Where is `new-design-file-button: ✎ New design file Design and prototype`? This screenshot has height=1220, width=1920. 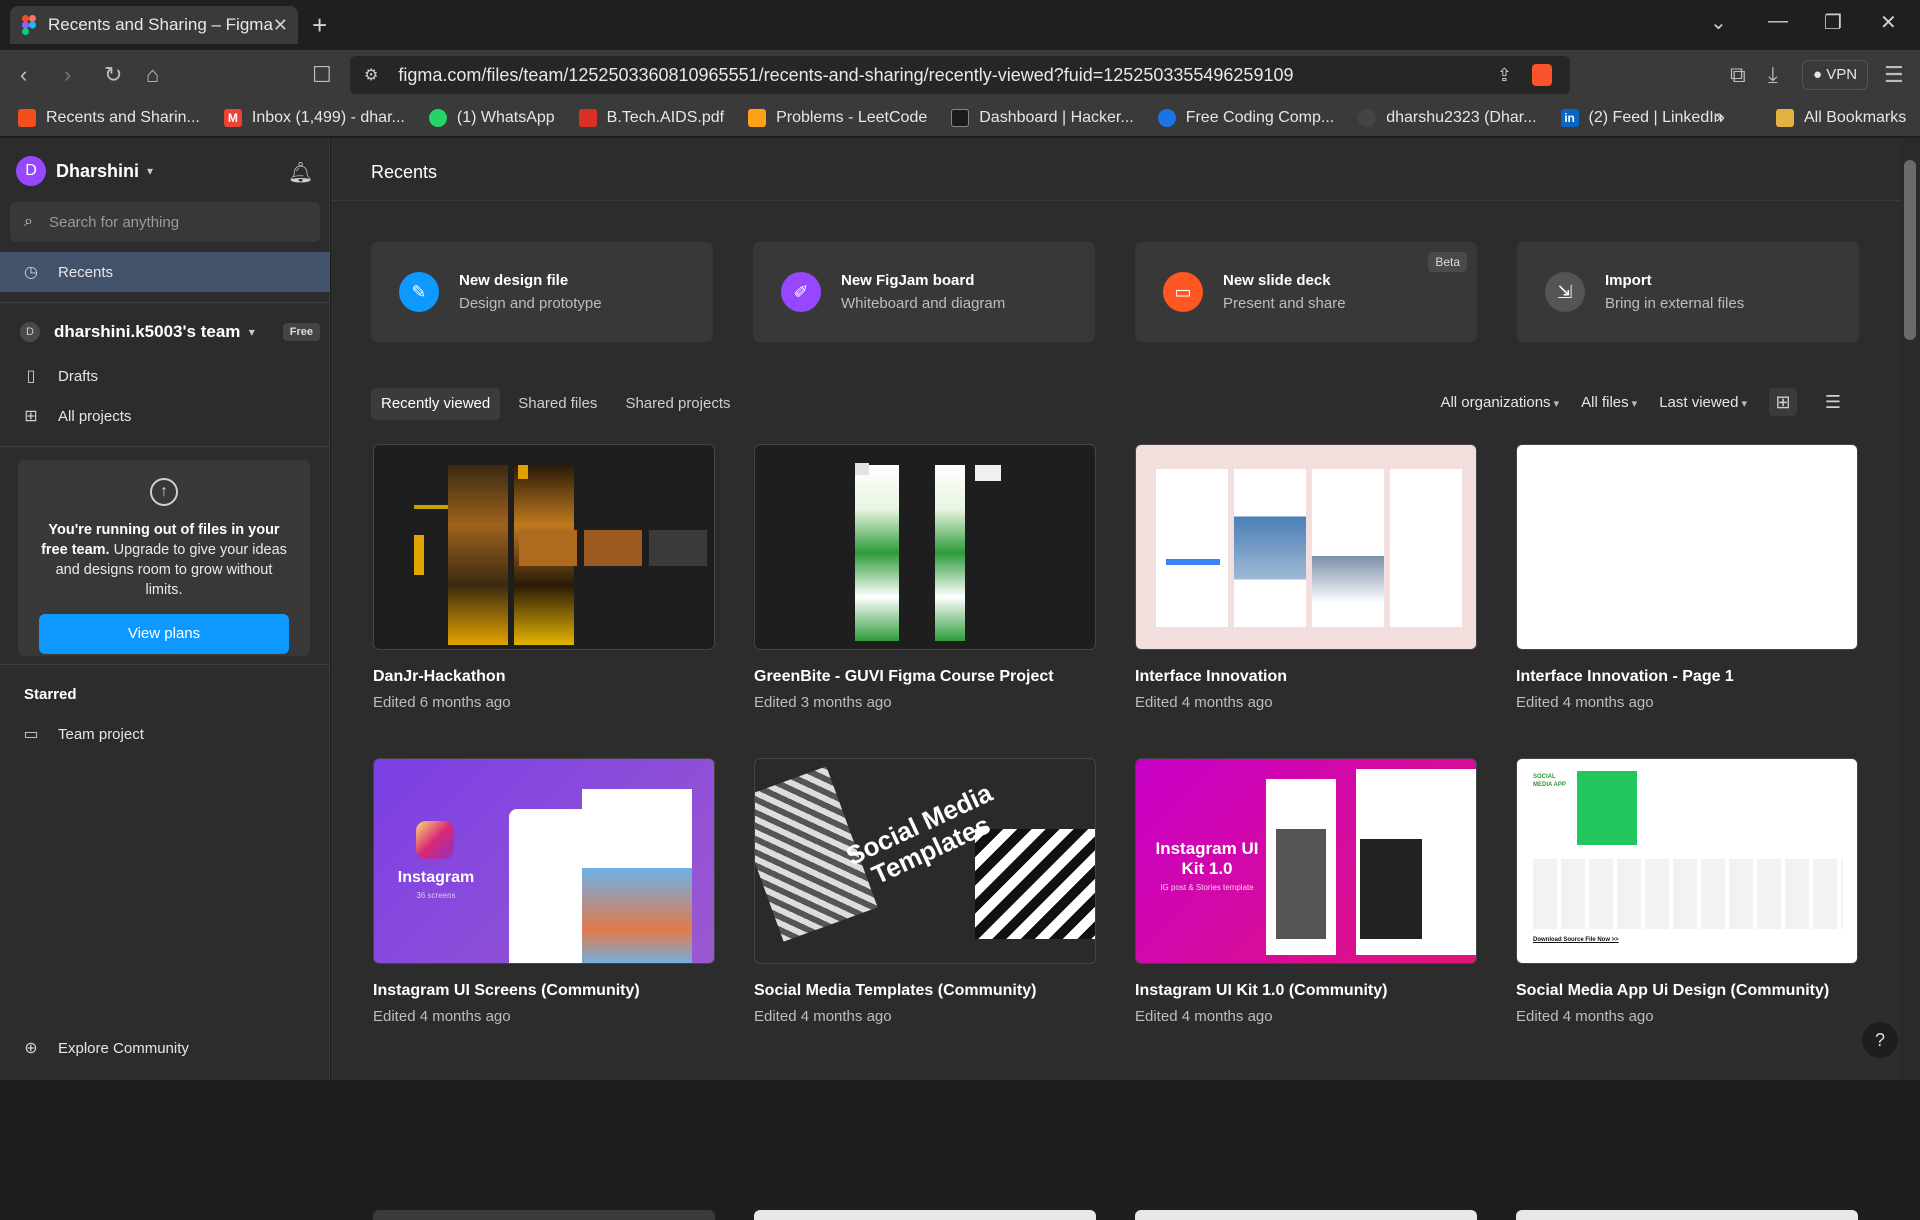 new-design-file-button: ✎ New design file Design and prototype is located at coordinates (542, 292).